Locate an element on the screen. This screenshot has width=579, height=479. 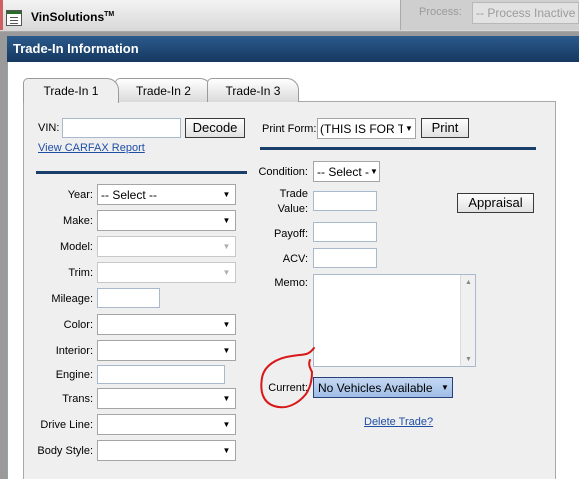
mileage-input is located at coordinates (128, 298).